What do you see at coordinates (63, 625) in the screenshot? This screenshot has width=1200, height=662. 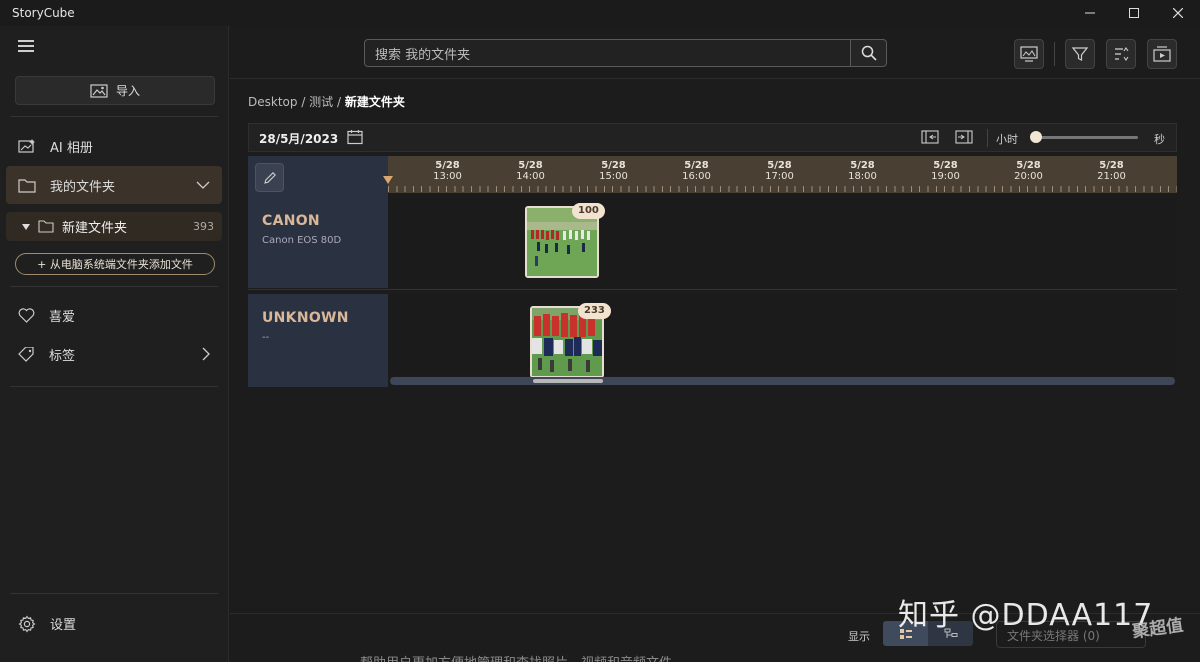 I see `settings-label: 设置` at bounding box center [63, 625].